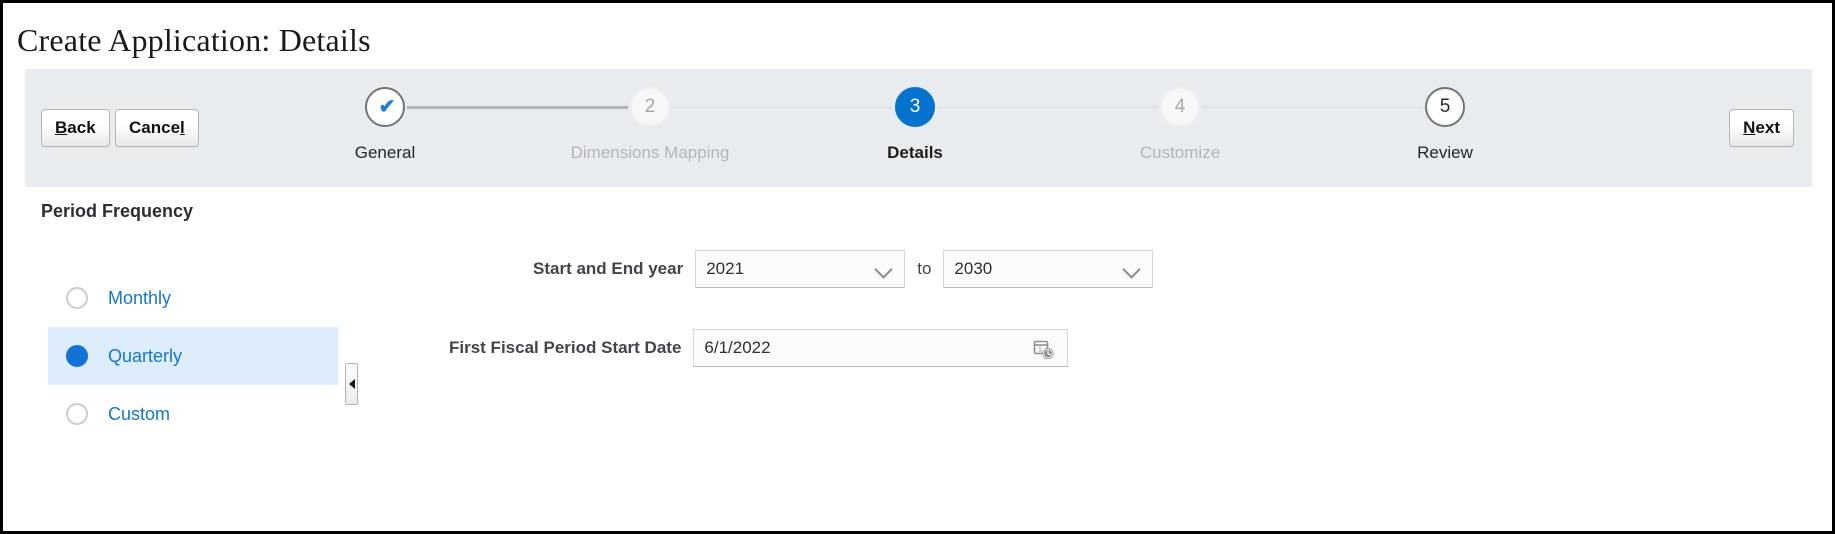 The width and height of the screenshot is (1835, 534). I want to click on frequency-option-monthly: Monthly, so click(193, 298).